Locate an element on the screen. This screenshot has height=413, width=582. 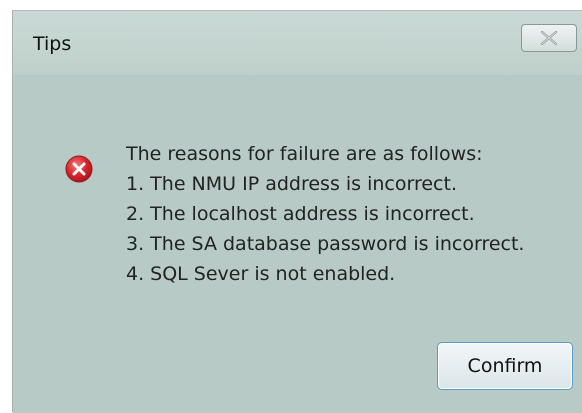
close-x-icon is located at coordinates (549, 38).